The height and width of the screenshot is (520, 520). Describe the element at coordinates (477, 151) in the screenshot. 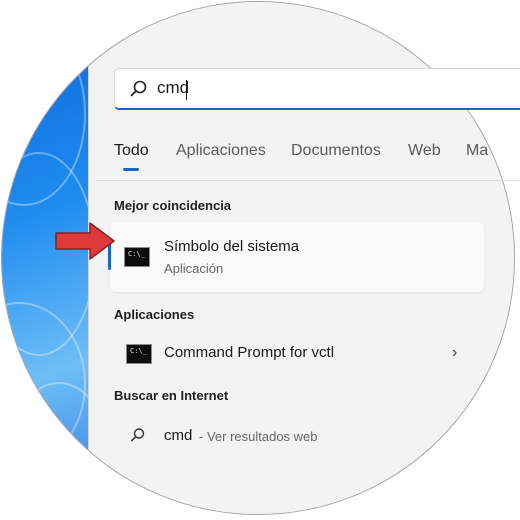

I see `tab-more: Ma` at that location.